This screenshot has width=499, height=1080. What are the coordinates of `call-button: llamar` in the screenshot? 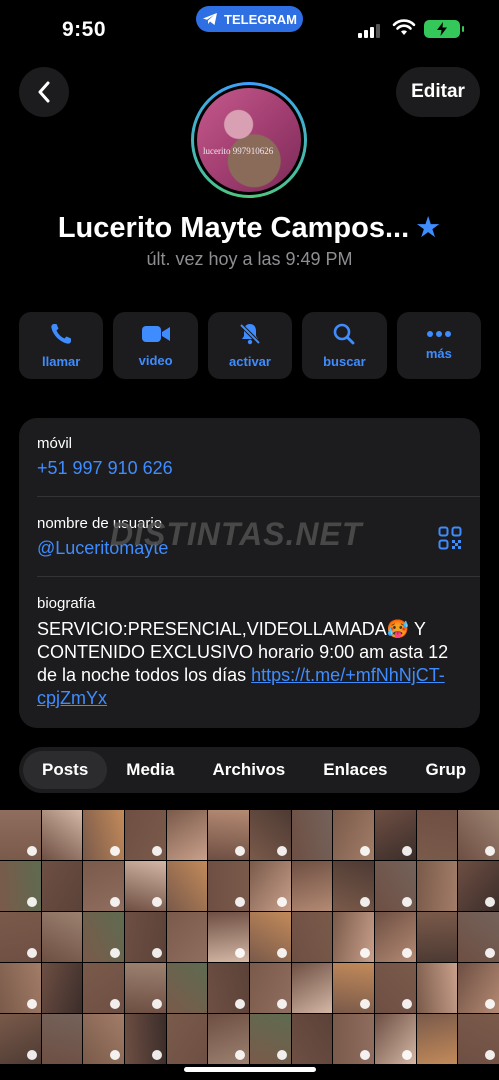 It's located at (61, 345).